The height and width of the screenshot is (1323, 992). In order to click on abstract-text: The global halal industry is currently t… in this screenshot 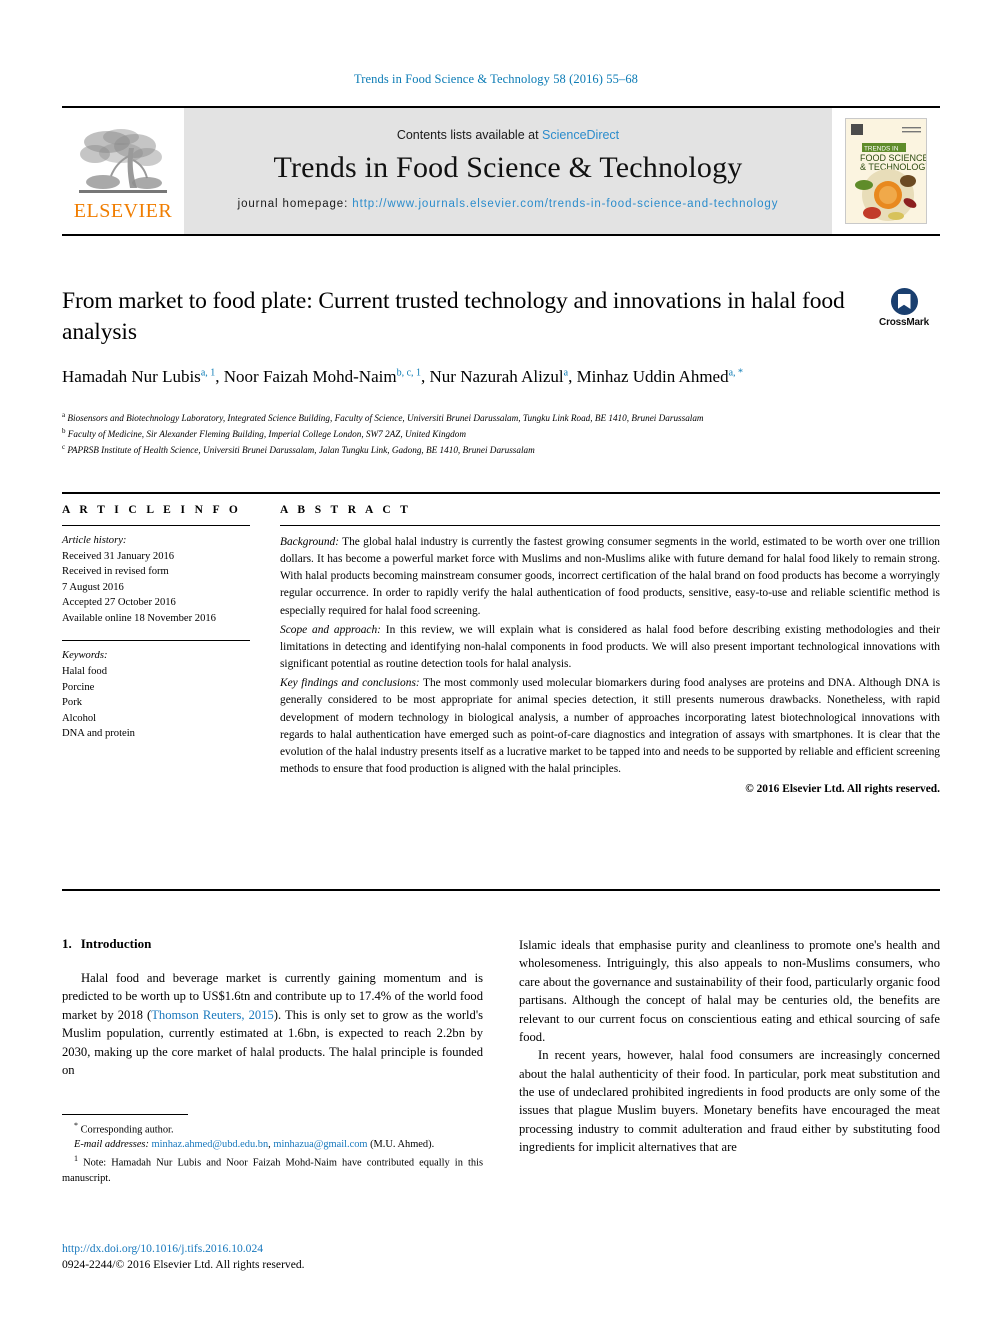, I will do `click(610, 576)`.